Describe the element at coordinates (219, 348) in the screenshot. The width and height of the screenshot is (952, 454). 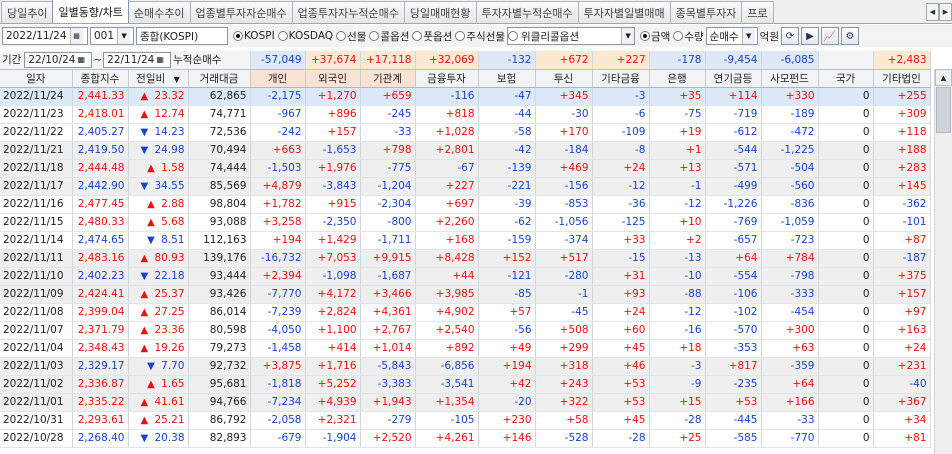
I see `trade-value-cell: 79,273` at that location.